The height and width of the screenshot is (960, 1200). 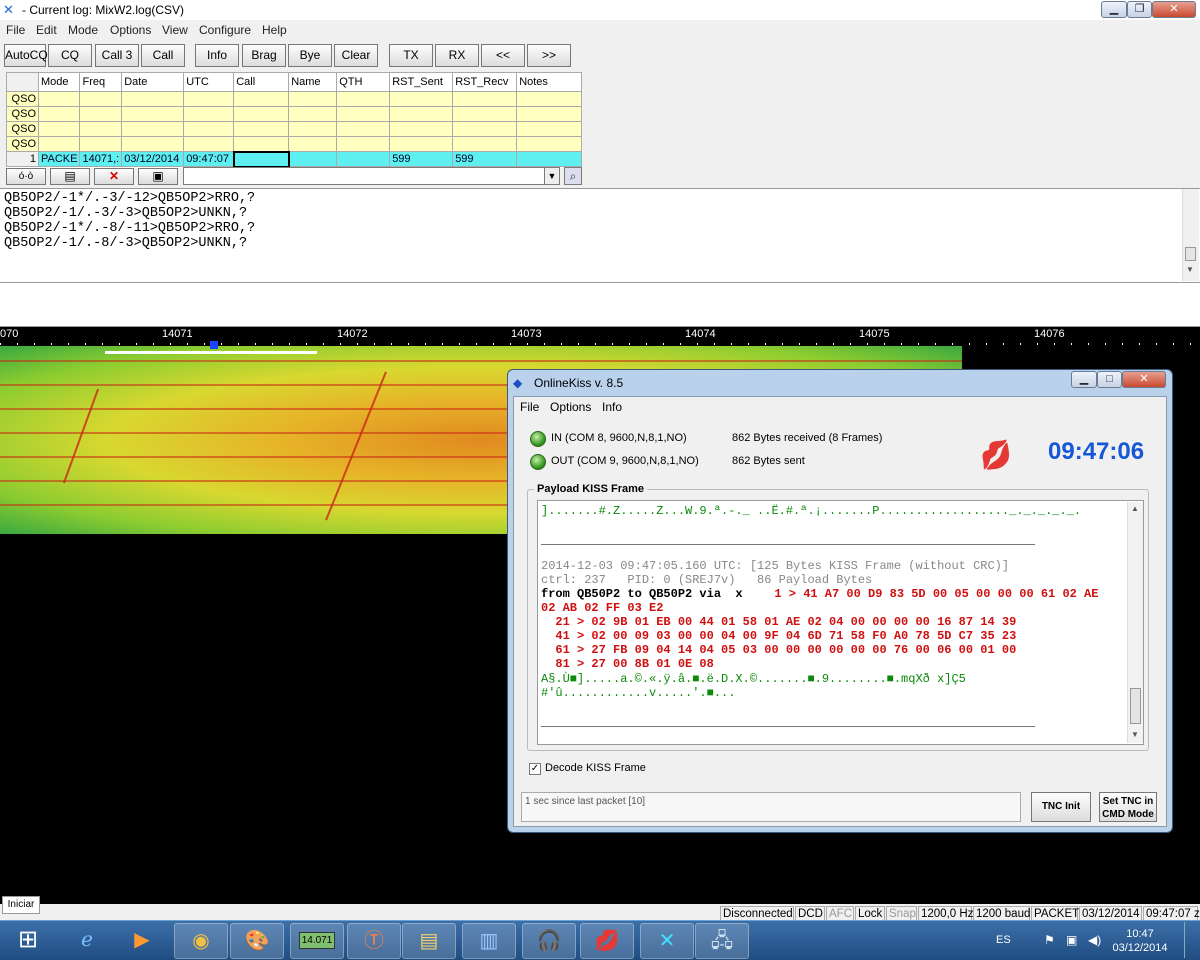 What do you see at coordinates (158, 176) in the screenshot?
I see `save-icon: ▣` at bounding box center [158, 176].